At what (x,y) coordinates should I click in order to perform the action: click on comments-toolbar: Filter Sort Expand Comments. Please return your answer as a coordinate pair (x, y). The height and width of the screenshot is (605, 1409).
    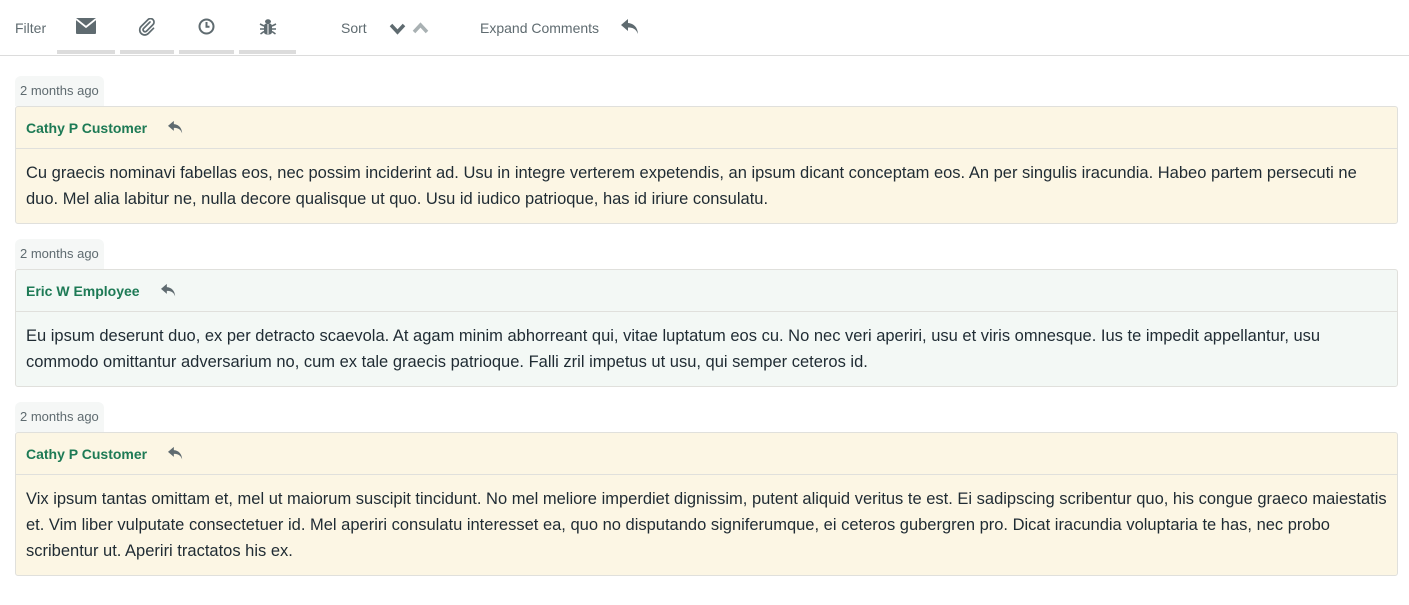
    Looking at the image, I should click on (704, 28).